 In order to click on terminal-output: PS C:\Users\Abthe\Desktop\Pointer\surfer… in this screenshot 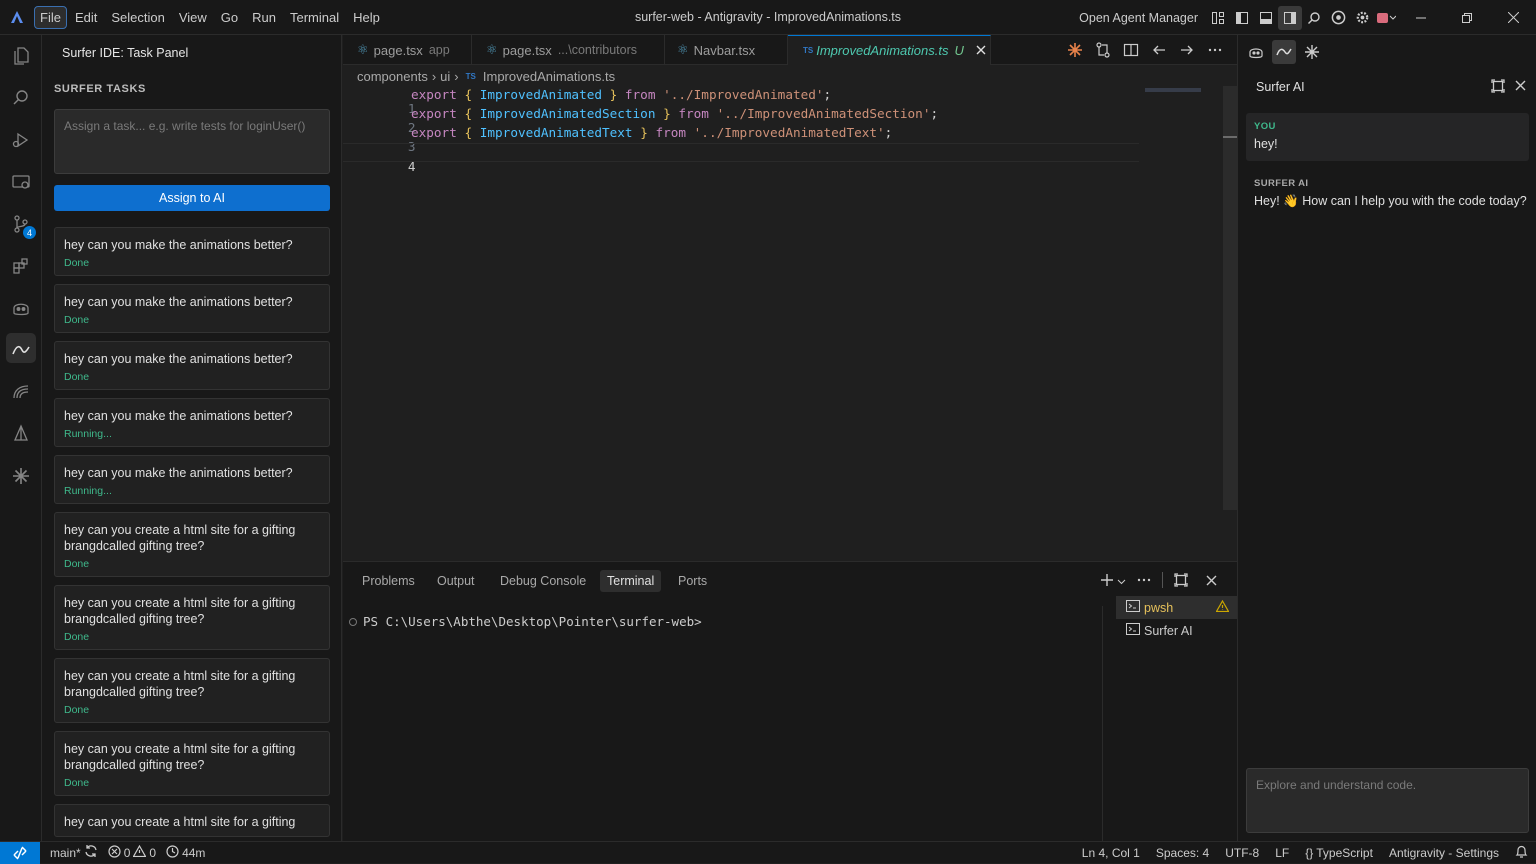, I will do `click(525, 621)`.